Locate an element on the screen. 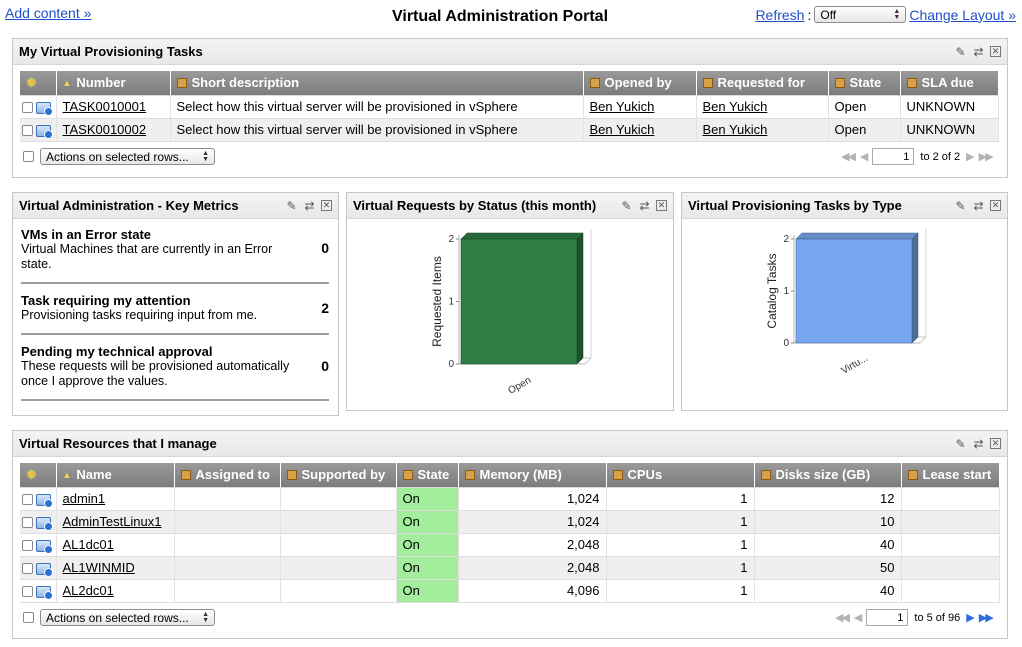  col-short-description: Short description is located at coordinates (377, 83).